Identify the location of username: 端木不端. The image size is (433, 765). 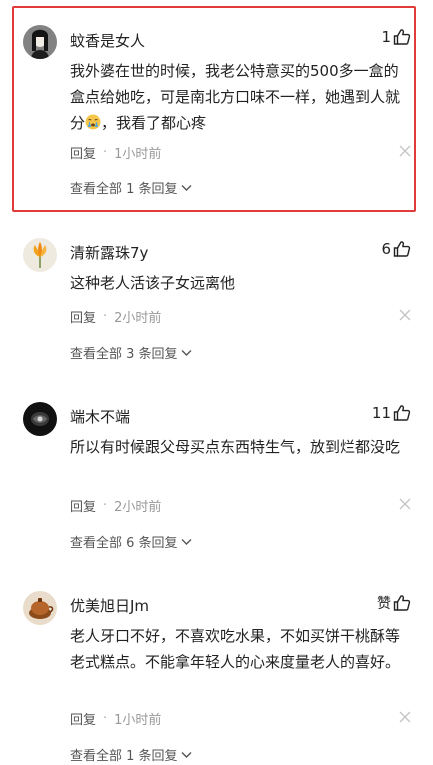
(100, 416).